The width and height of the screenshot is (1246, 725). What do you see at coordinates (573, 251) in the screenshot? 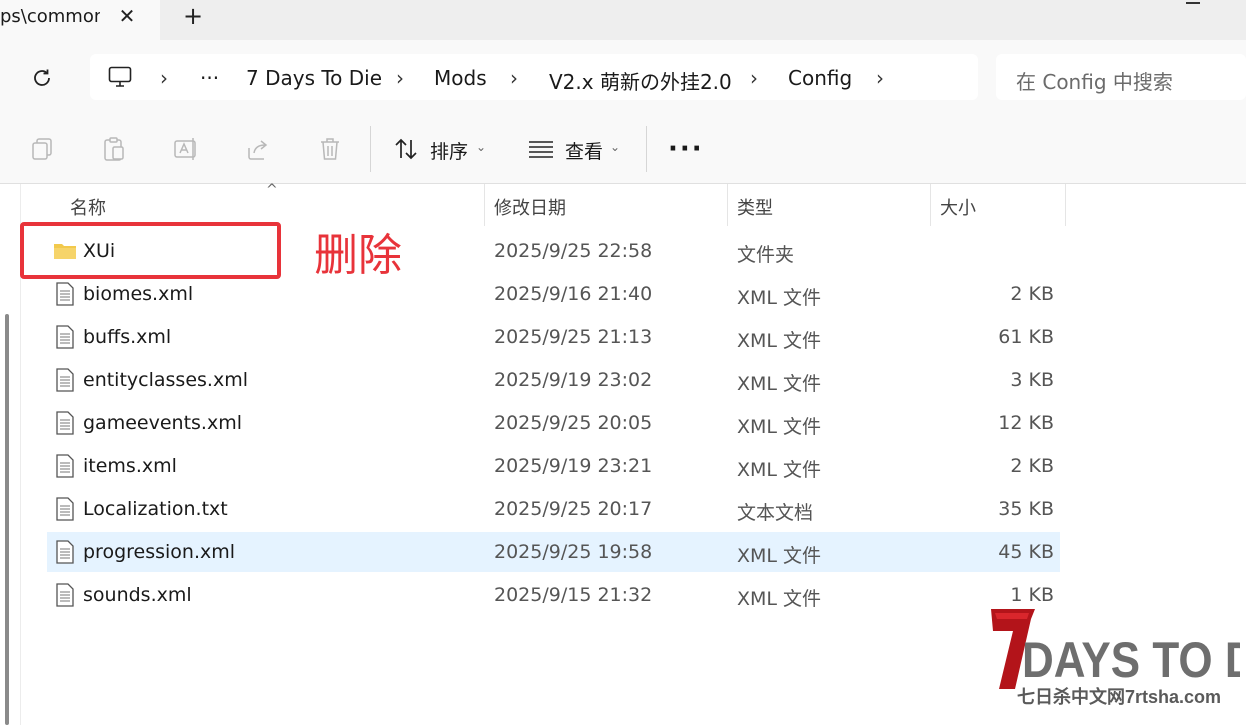
I see `file-date: 2025/9/25 22:58` at bounding box center [573, 251].